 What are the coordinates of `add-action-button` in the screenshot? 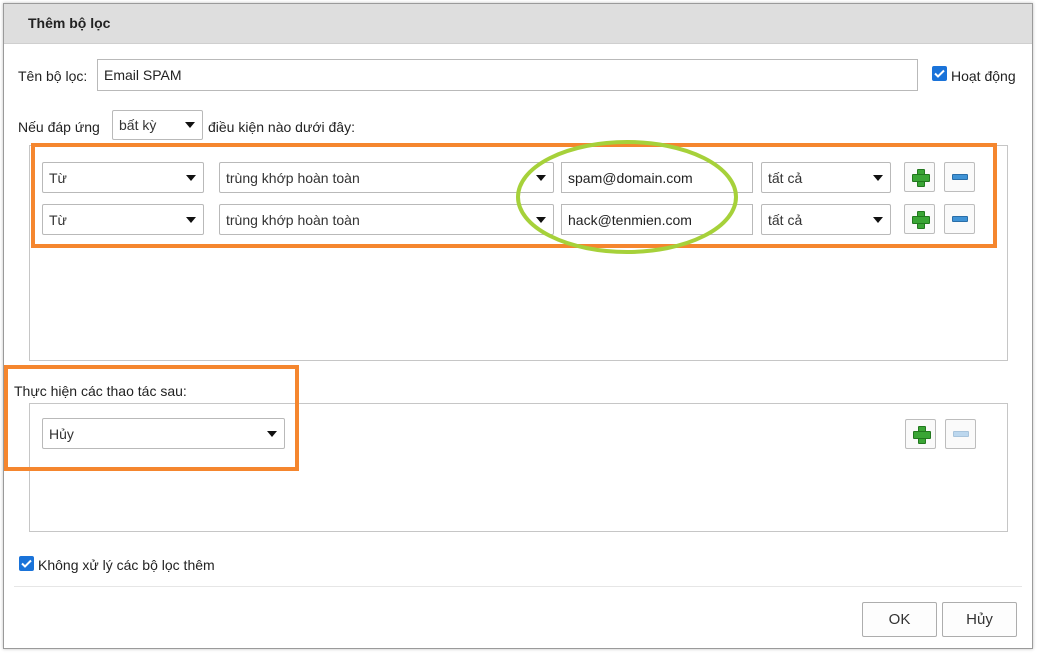 It's located at (920, 434).